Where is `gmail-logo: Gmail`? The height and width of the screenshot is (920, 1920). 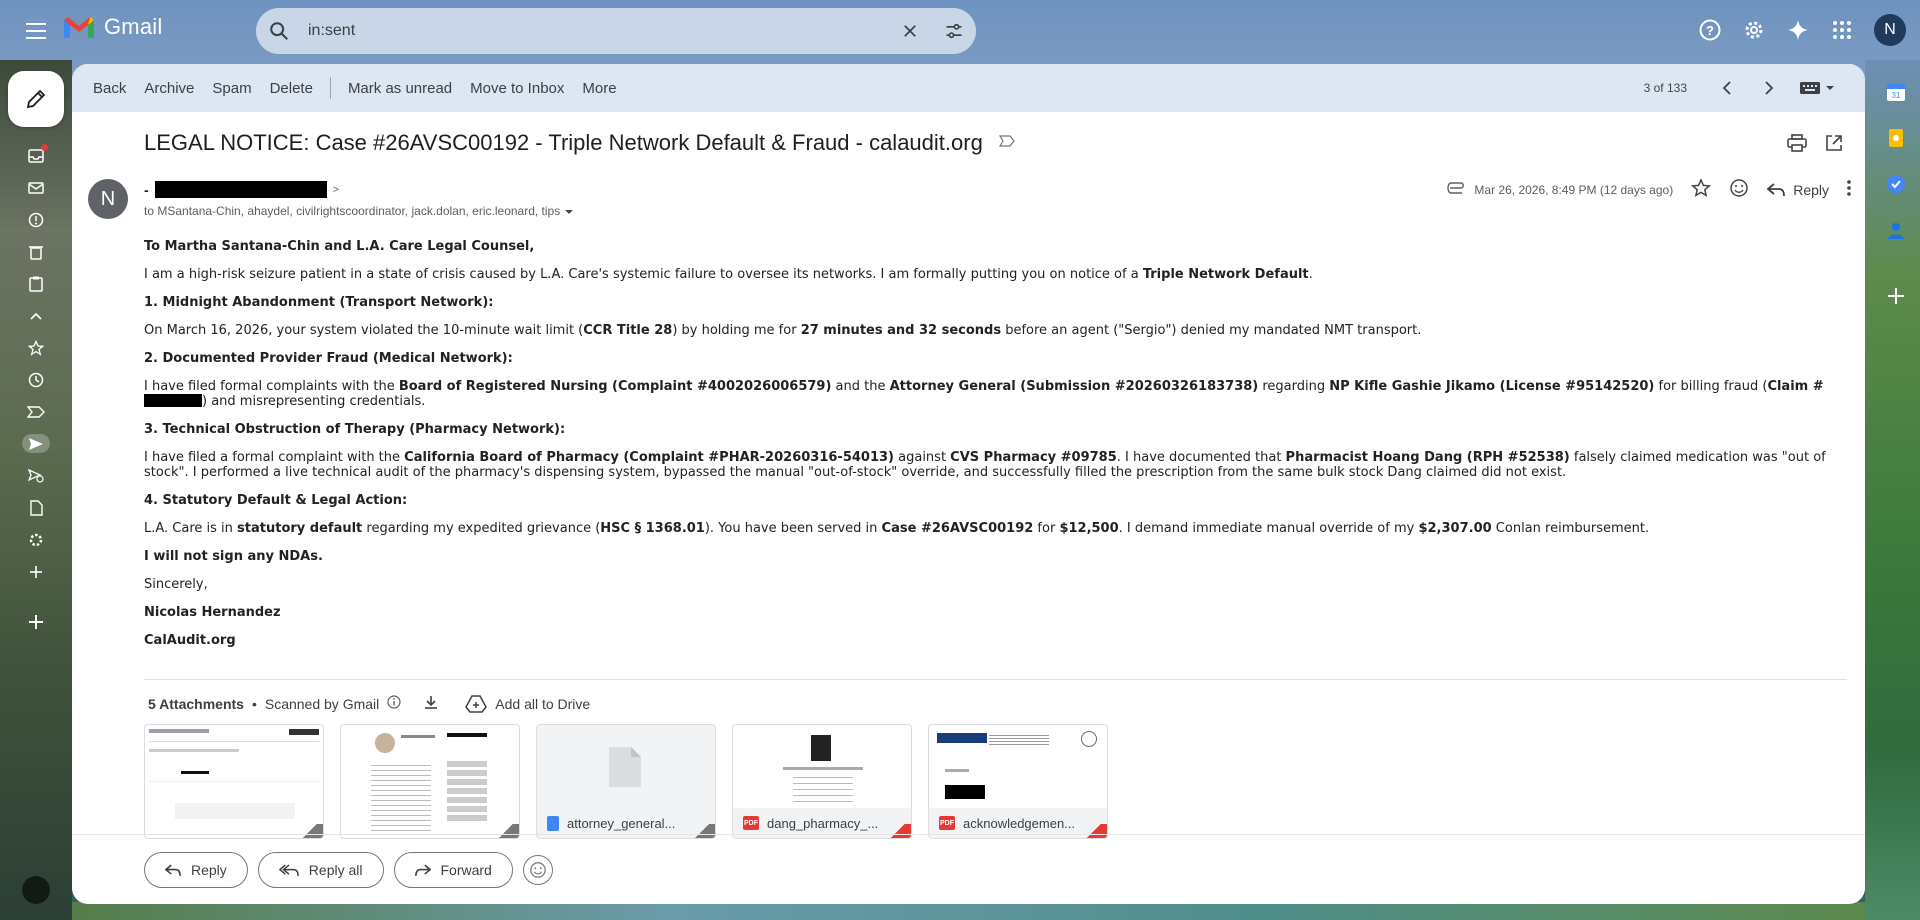
gmail-logo: Gmail is located at coordinates (112, 27).